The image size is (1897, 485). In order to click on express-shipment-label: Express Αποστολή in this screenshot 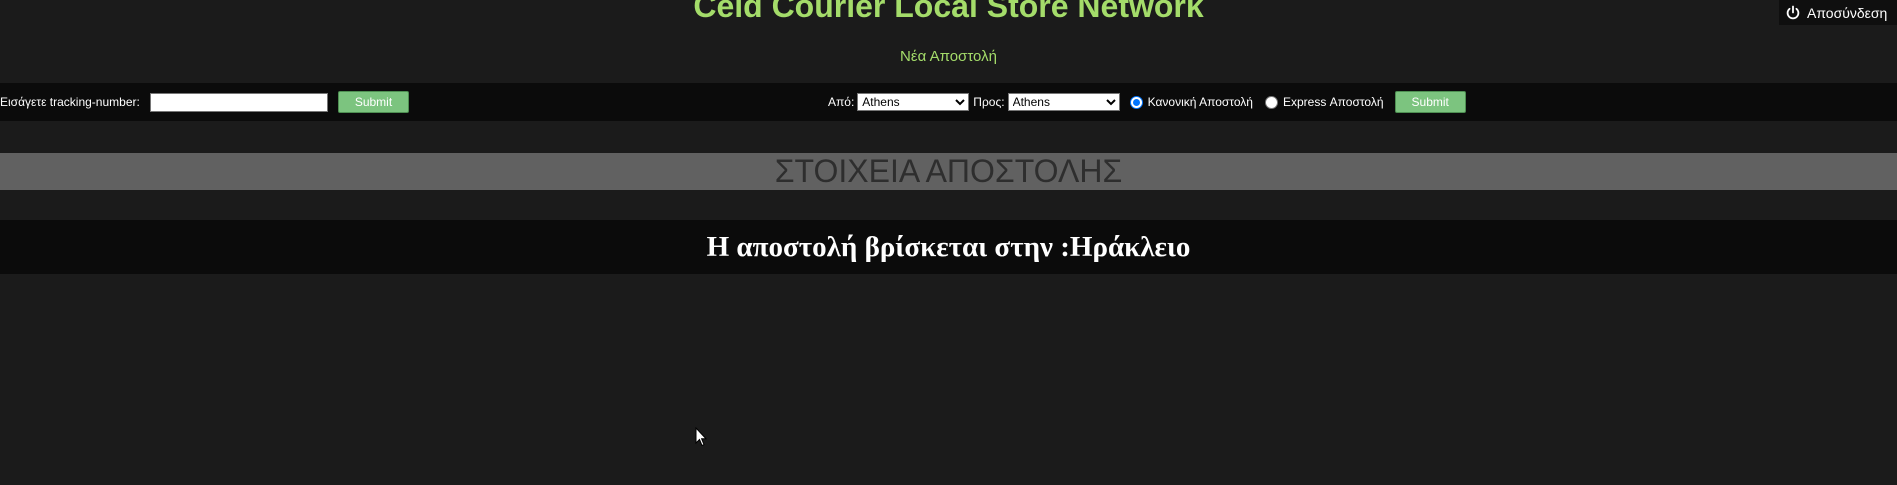, I will do `click(1333, 102)`.